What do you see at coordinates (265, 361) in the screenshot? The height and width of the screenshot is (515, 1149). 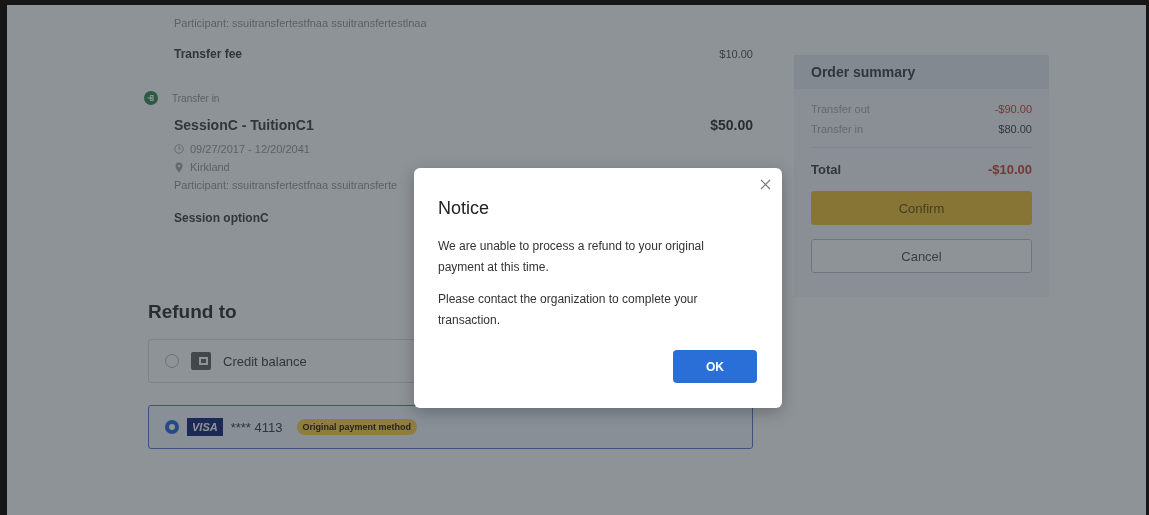 I see `option-label: Credit balance` at bounding box center [265, 361].